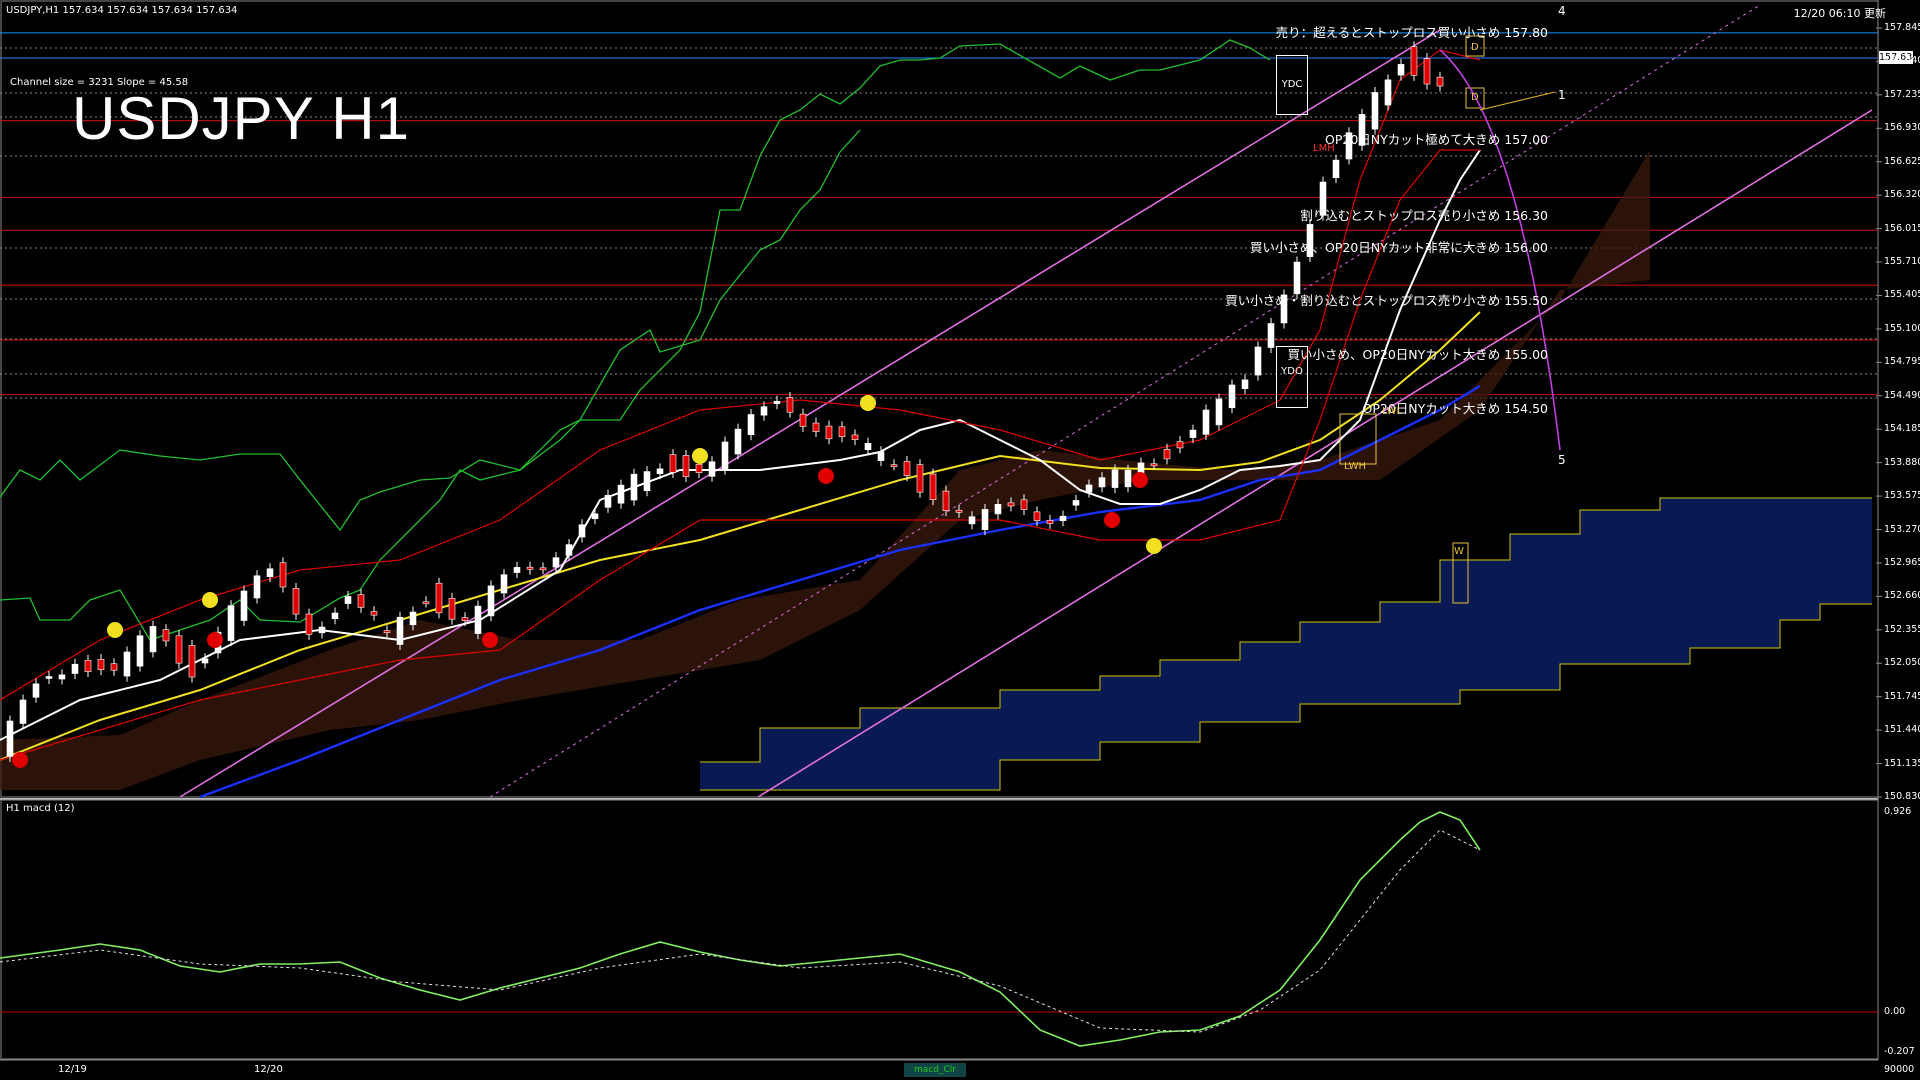 This screenshot has height=1080, width=1920. I want to click on macd-tick: 90000, so click(1899, 1069).